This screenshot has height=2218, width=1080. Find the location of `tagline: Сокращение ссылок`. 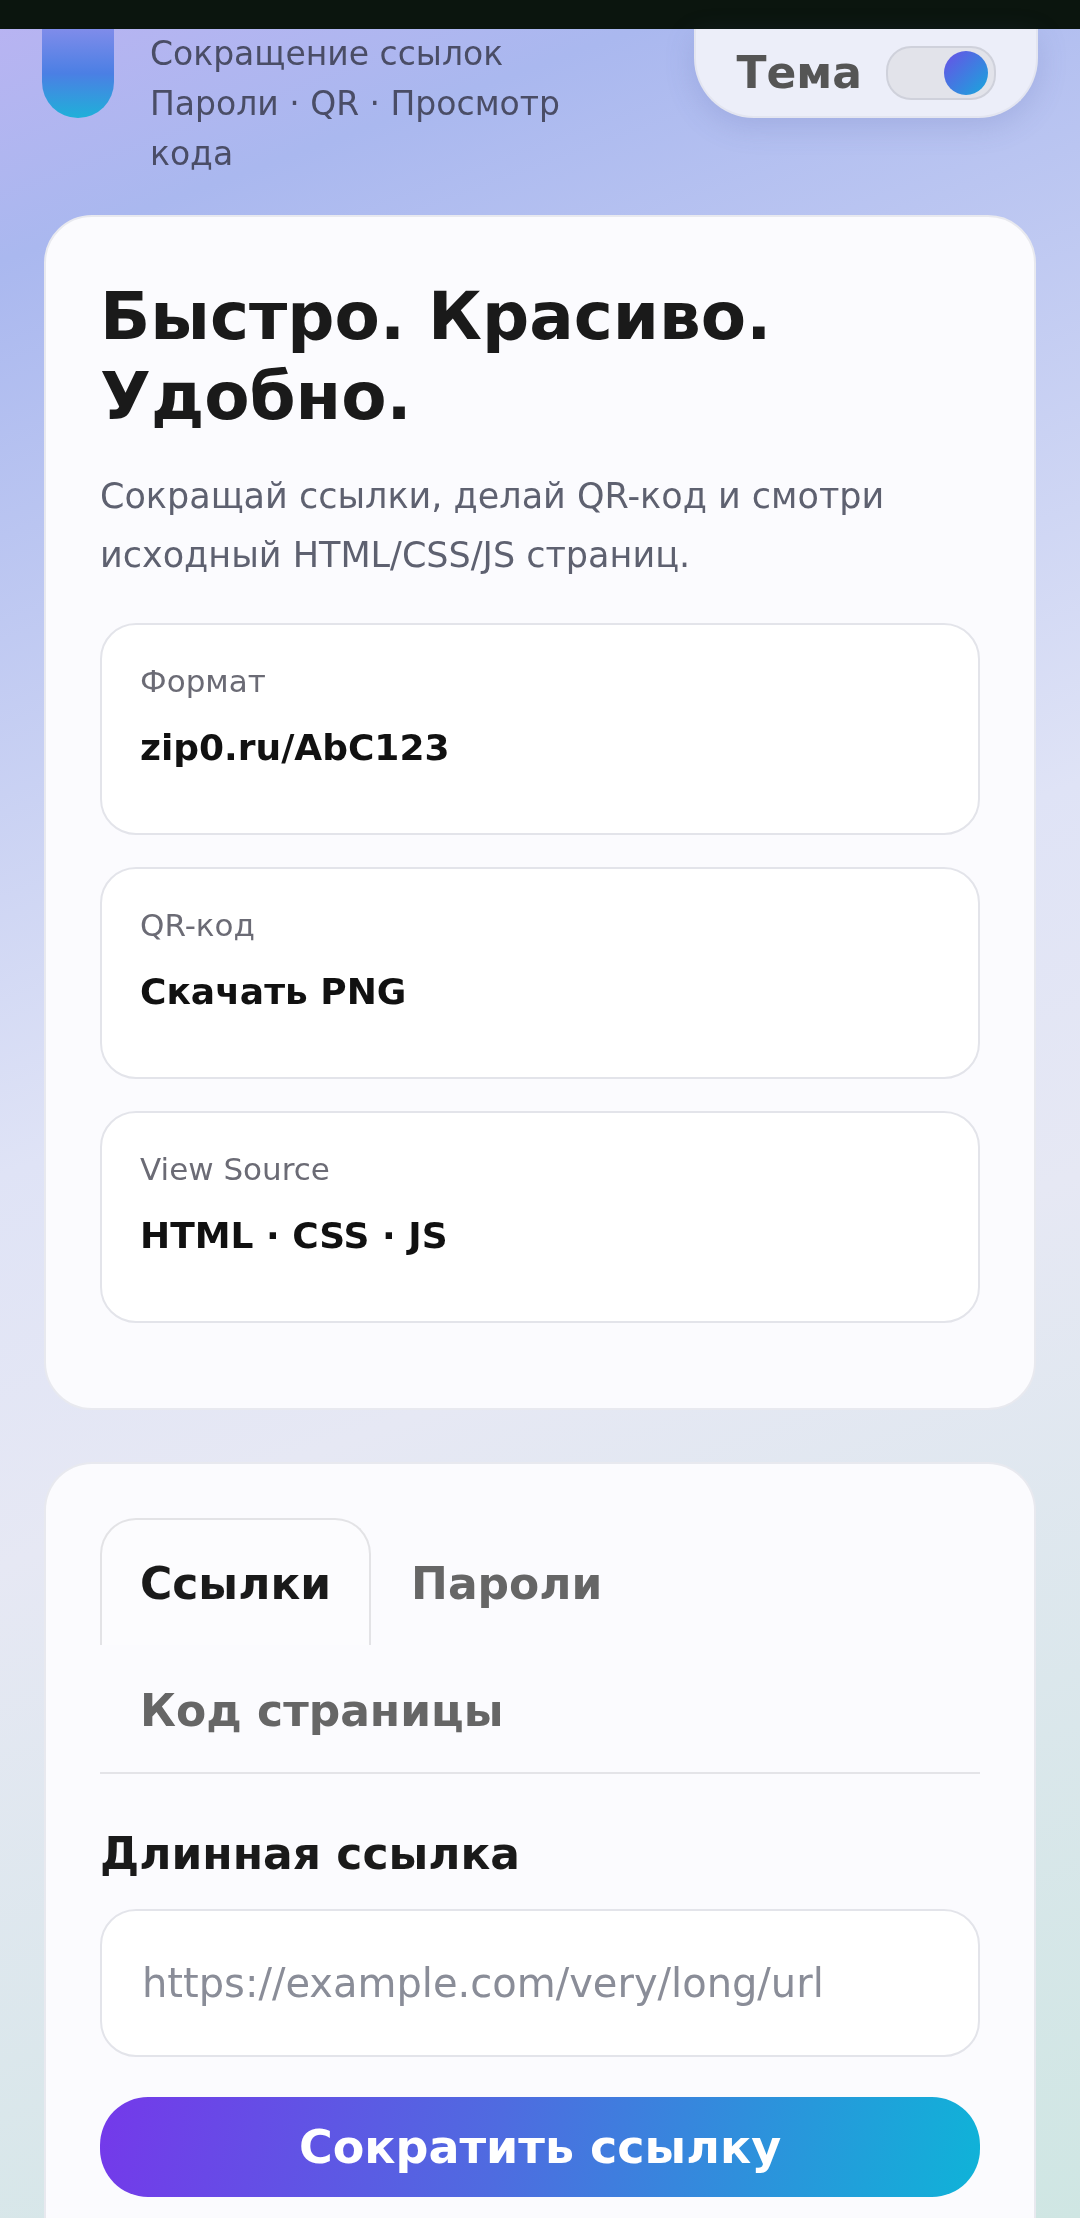

tagline: Сокращение ссылок is located at coordinates (327, 54).